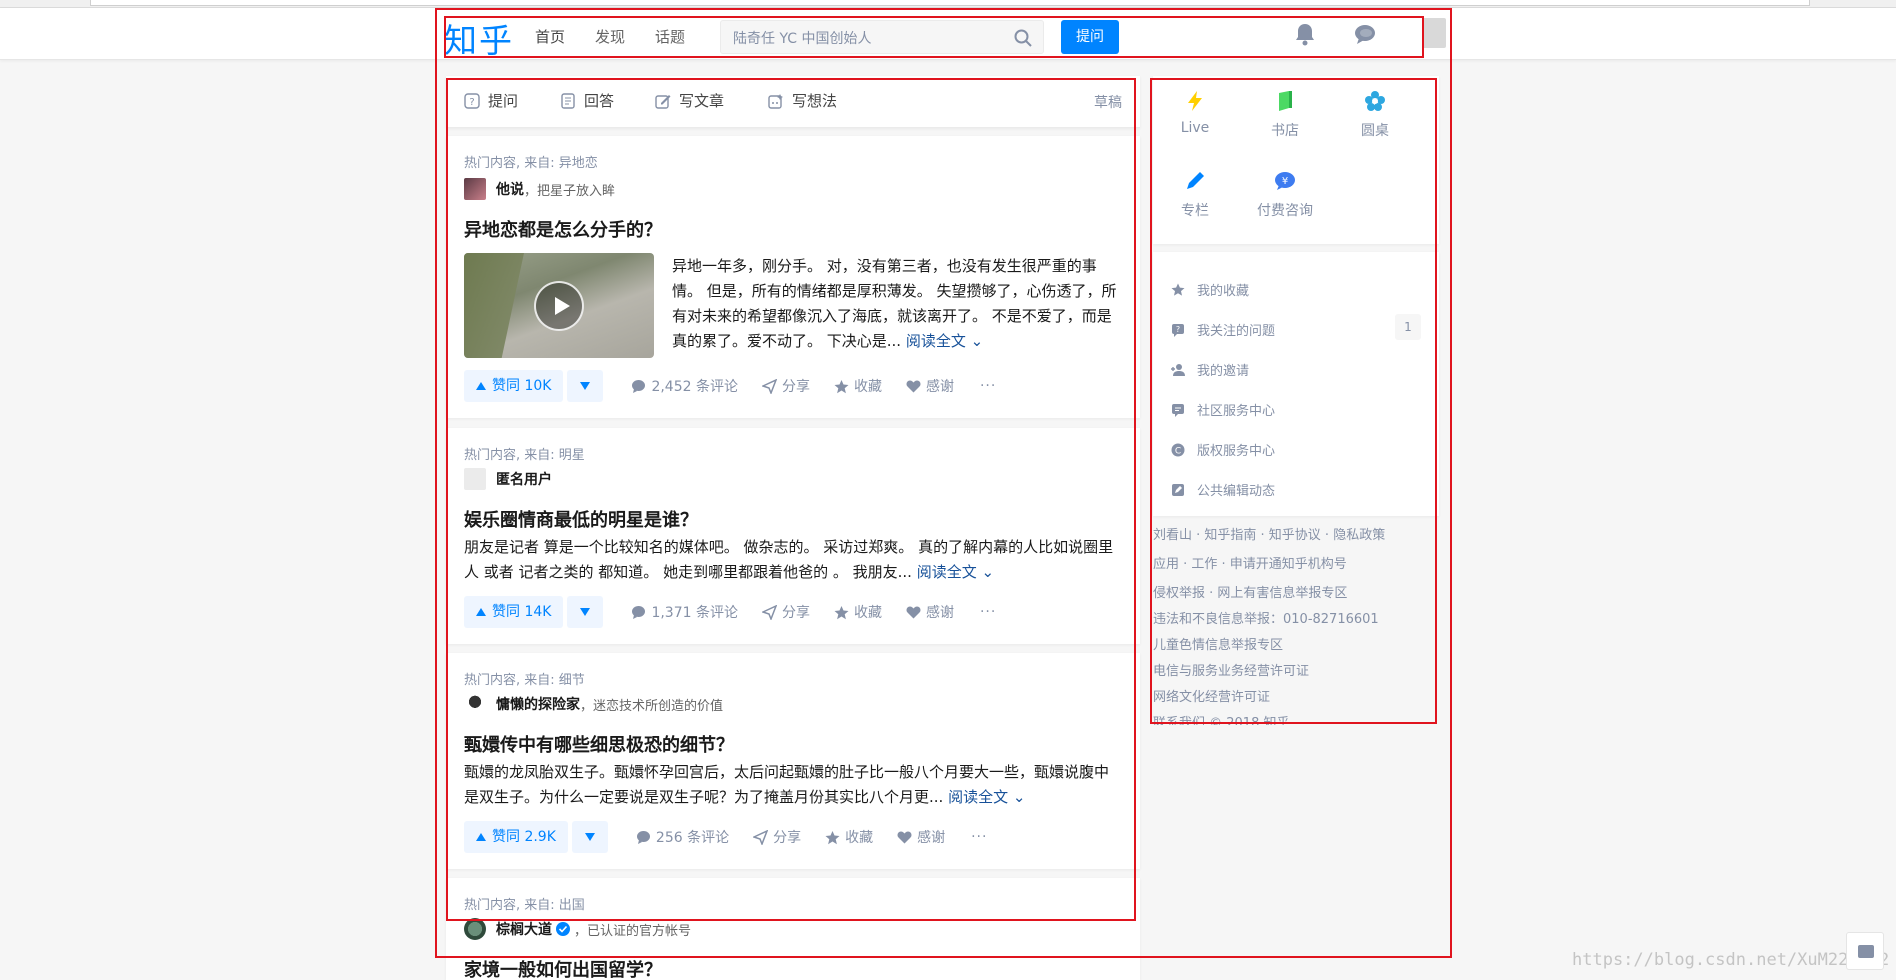  Describe the element at coordinates (581, 519) in the screenshot. I see `question-title: 娱乐圈情商最低的明星是谁？` at that location.